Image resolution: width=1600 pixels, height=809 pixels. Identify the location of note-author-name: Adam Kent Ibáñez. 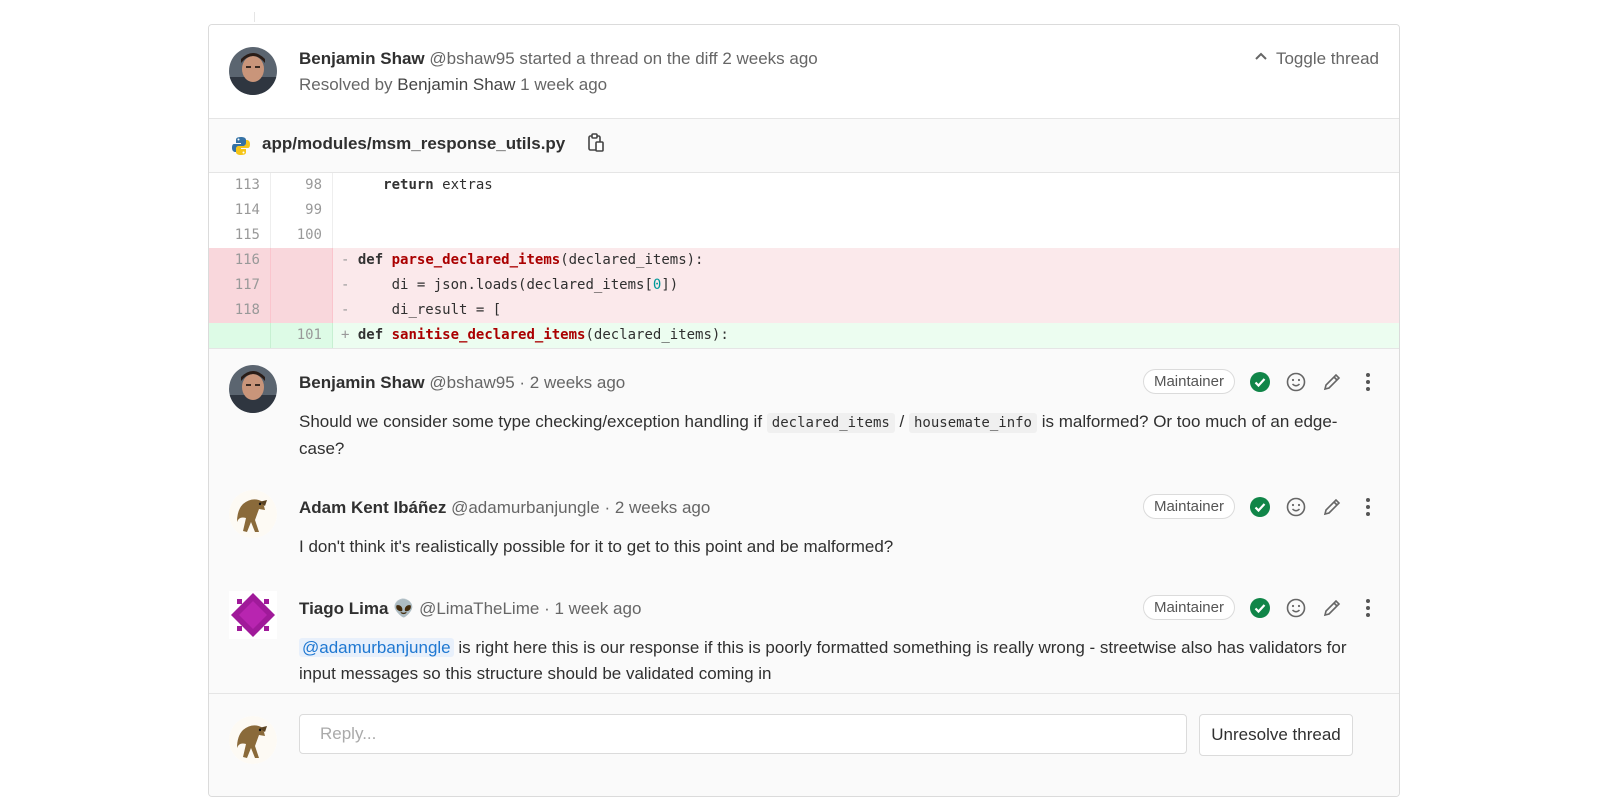
(372, 507).